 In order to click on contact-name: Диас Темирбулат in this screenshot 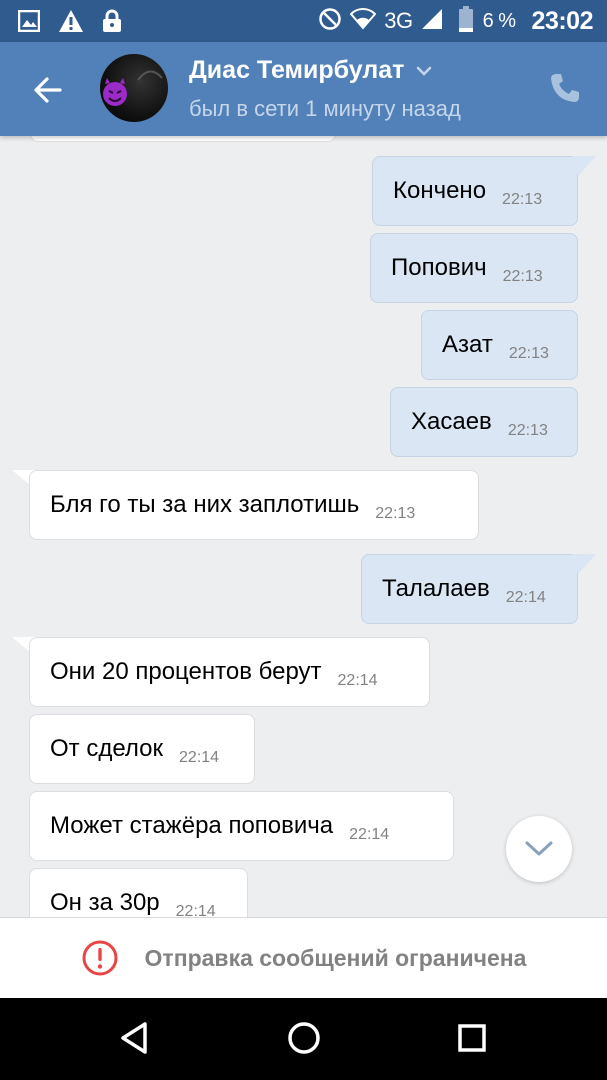, I will do `click(310, 70)`.